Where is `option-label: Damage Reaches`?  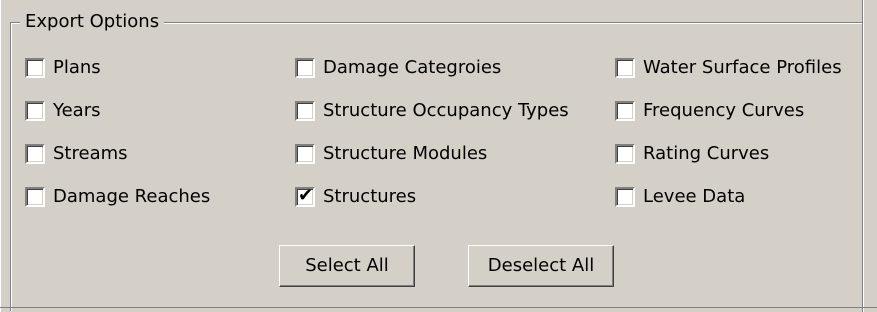
option-label: Damage Reaches is located at coordinates (132, 196).